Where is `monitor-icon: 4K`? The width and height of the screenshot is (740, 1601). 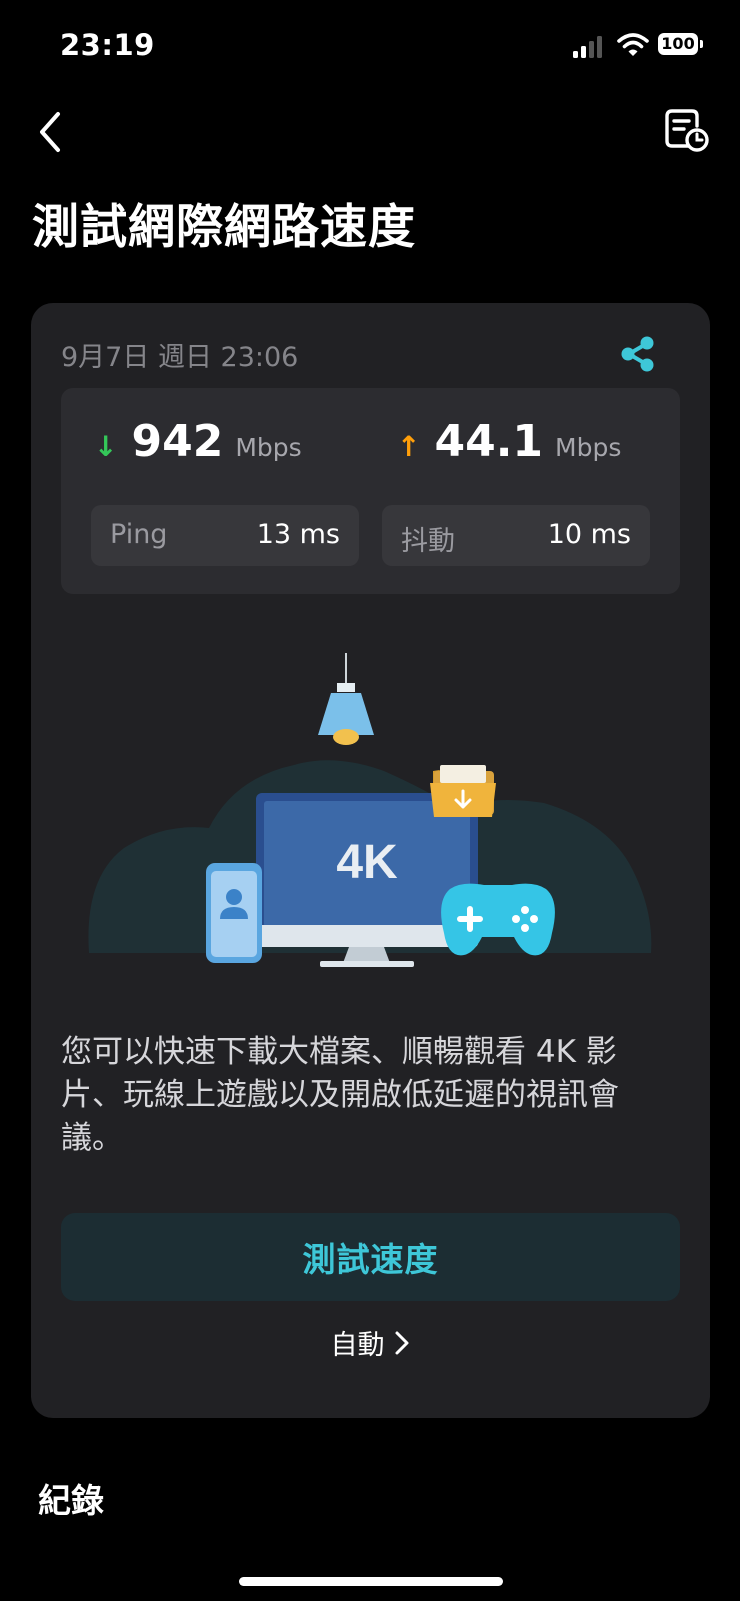 monitor-icon: 4K is located at coordinates (367, 880).